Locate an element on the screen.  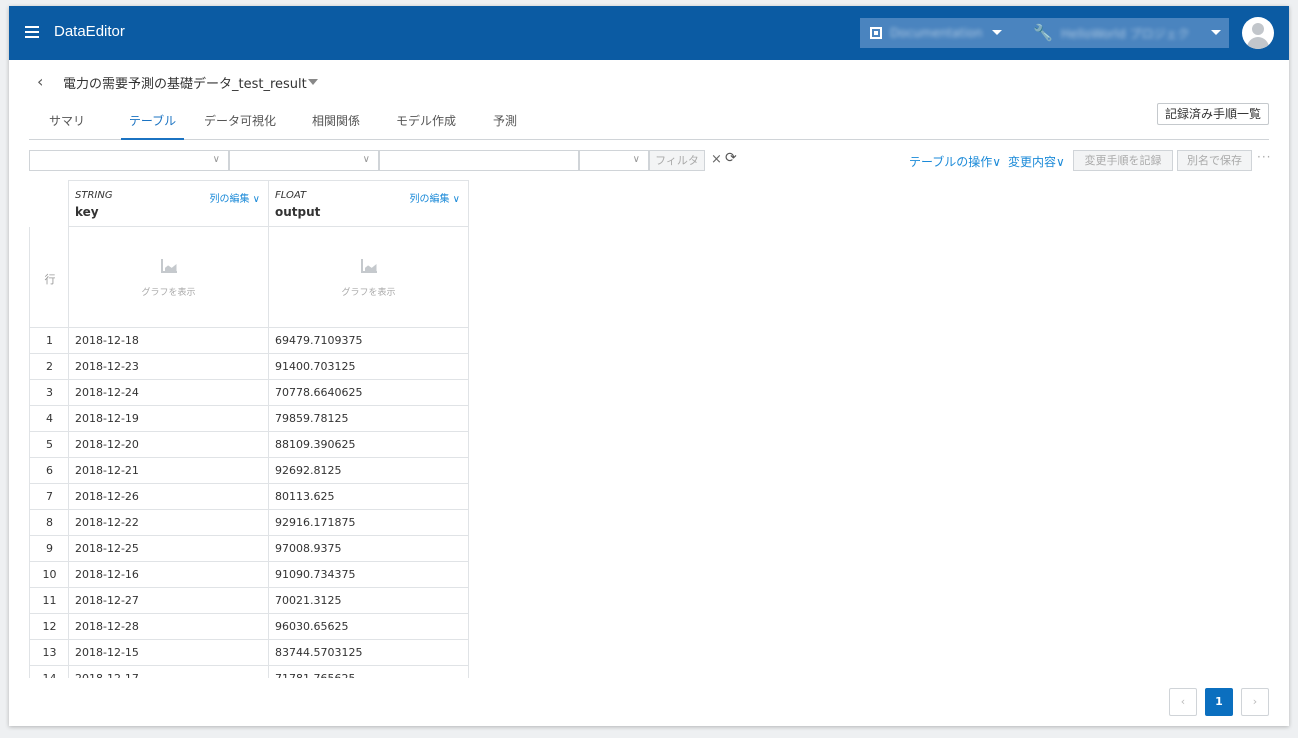
organization-name: Documentation is located at coordinates (936, 33).